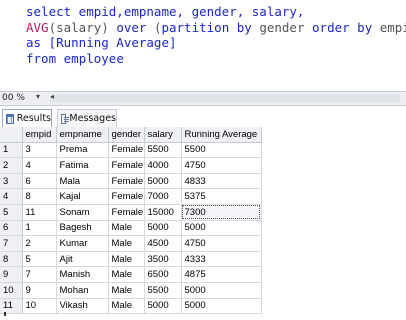  Describe the element at coordinates (87, 118) in the screenshot. I see `tab-messages: Messages` at that location.